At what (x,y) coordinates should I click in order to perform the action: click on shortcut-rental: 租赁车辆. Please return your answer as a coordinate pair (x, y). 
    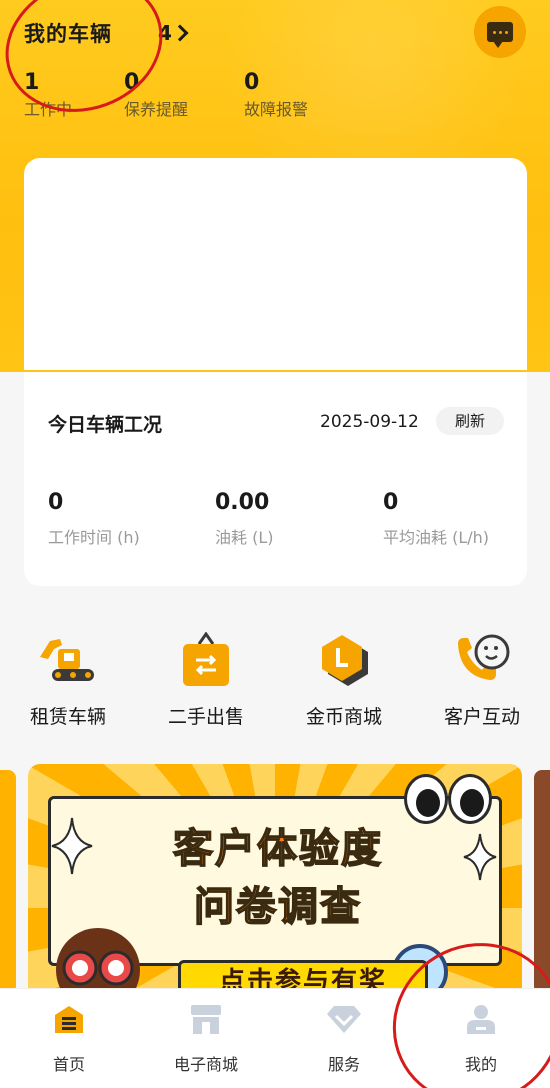
    Looking at the image, I should click on (68, 679).